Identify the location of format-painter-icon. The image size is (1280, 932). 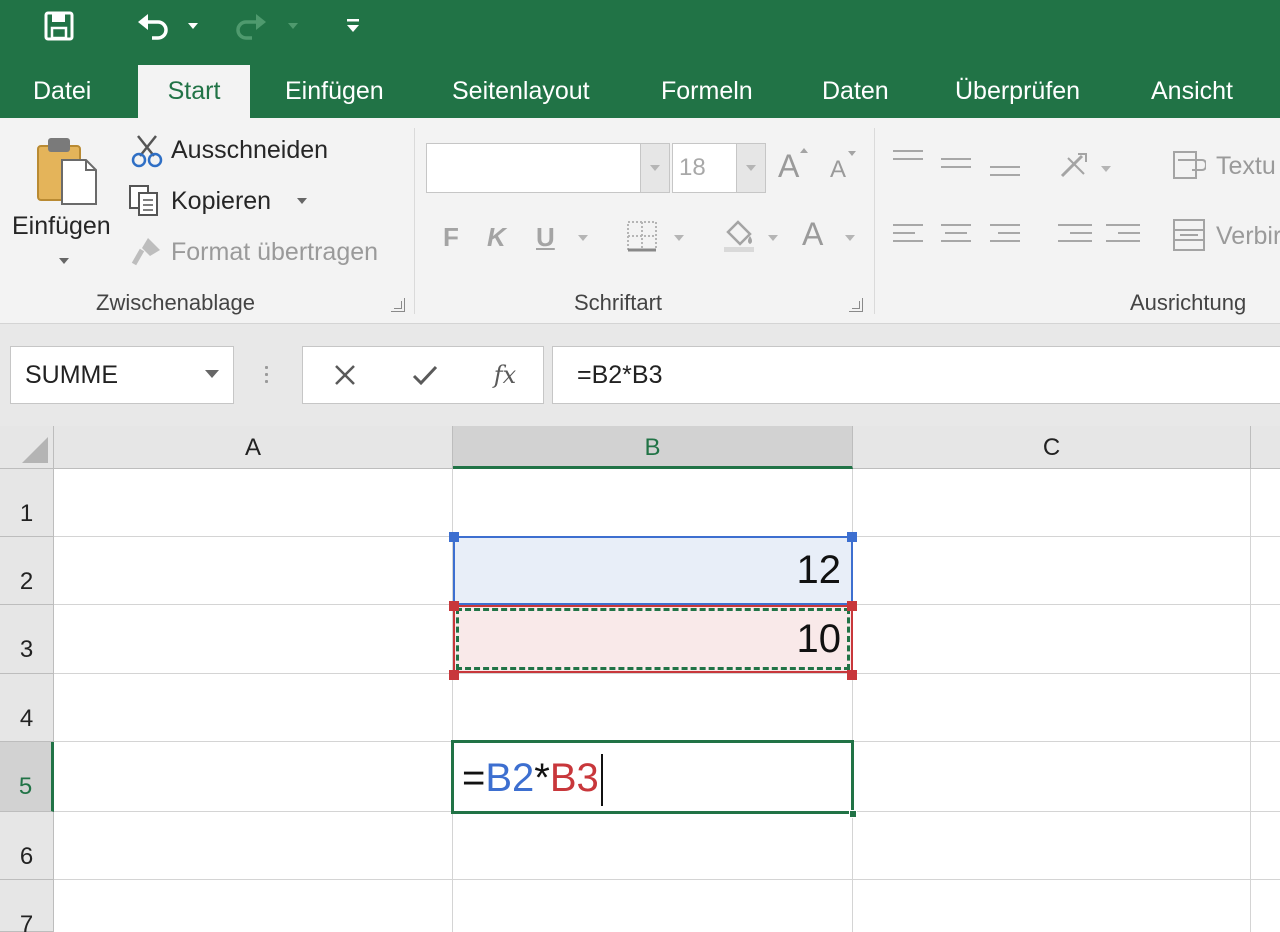
(147, 251).